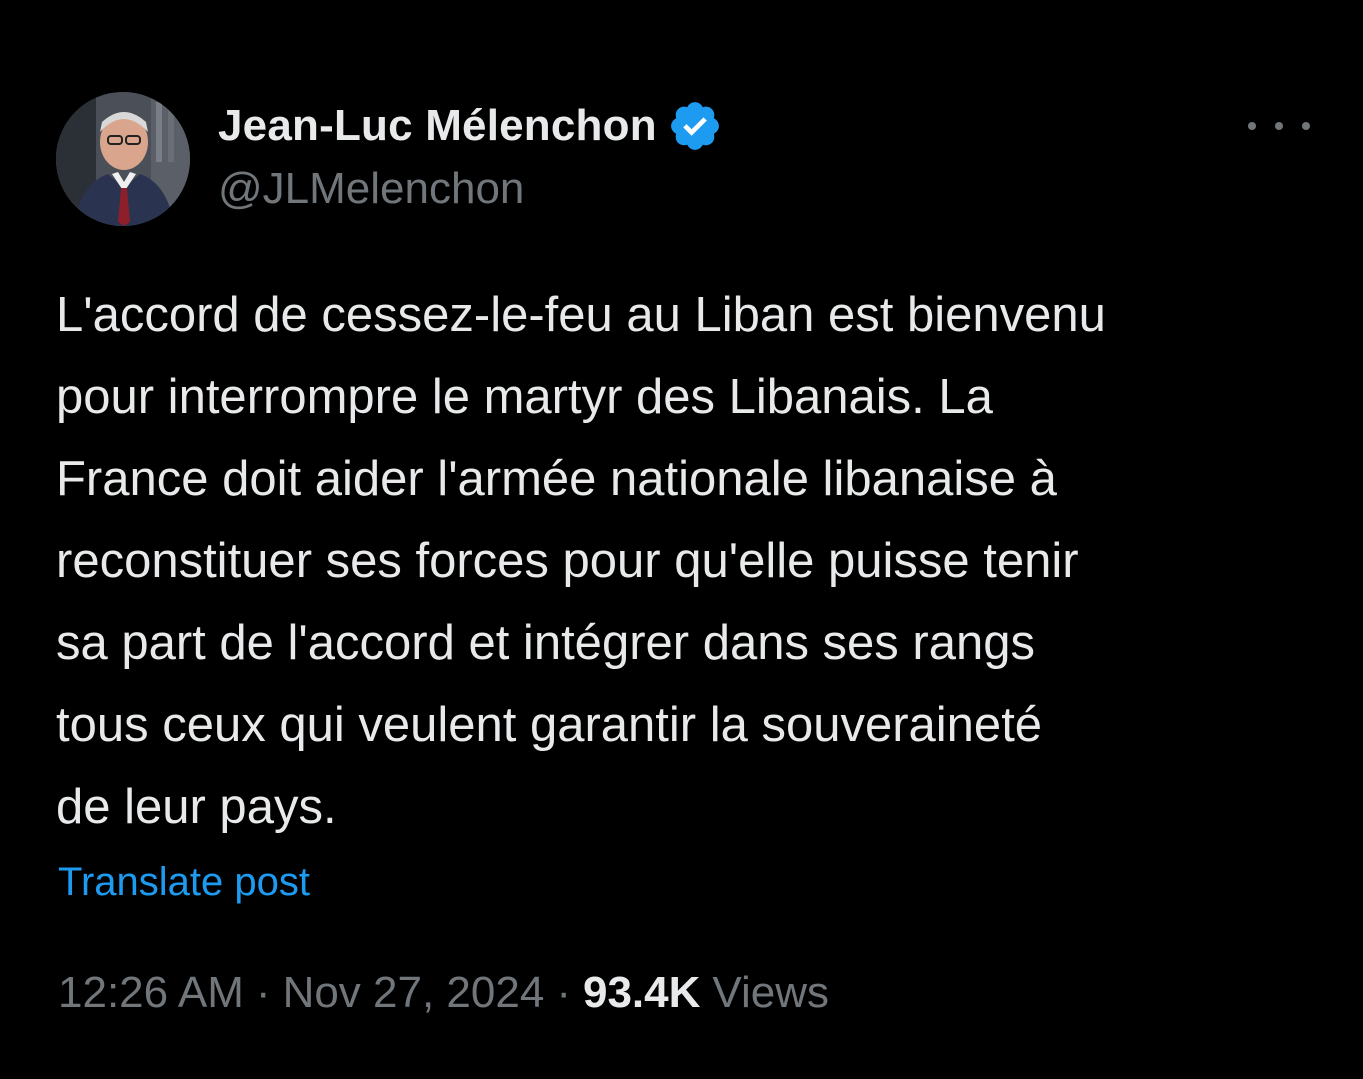 The image size is (1363, 1079). I want to click on author-display-name: Jean-Luc Mélenchon, so click(437, 126).